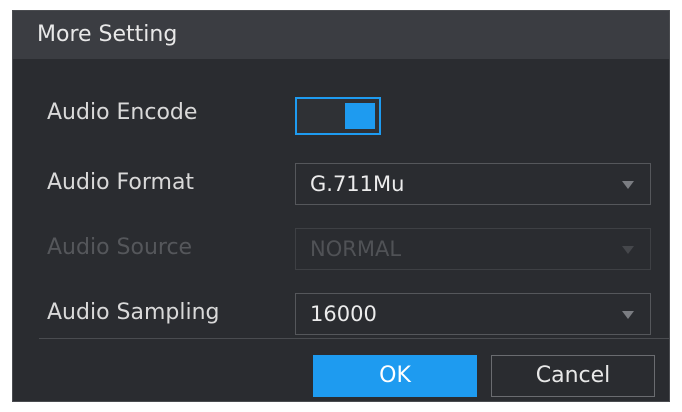  What do you see at coordinates (395, 376) in the screenshot?
I see `ok-button: OK` at bounding box center [395, 376].